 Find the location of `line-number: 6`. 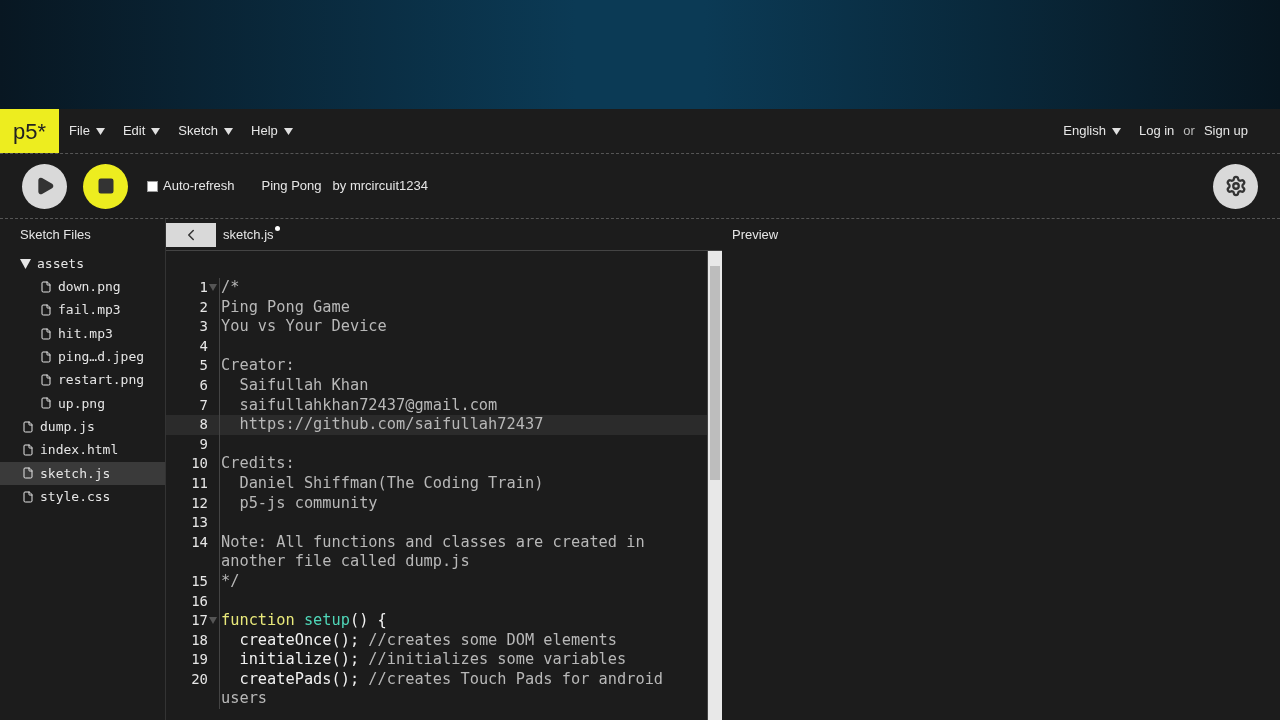

line-number: 6 is located at coordinates (203, 385).